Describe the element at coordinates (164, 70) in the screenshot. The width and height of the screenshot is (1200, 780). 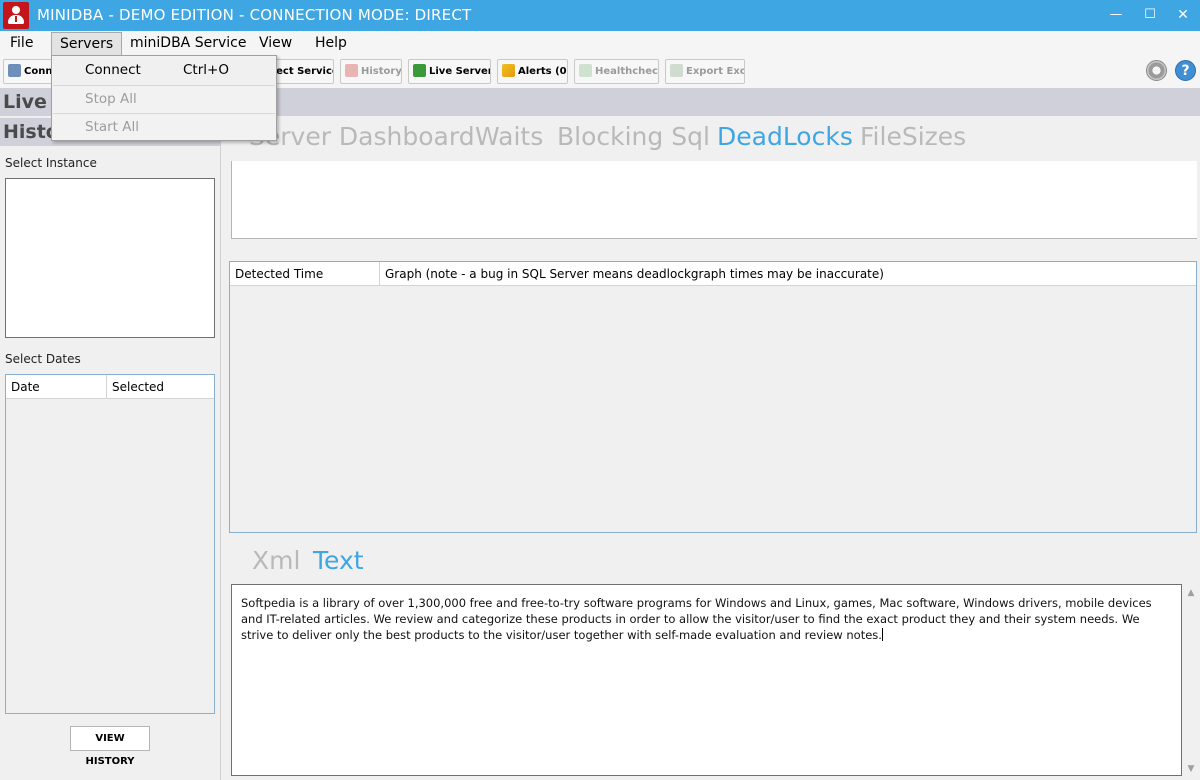
I see `menu-item-connect: Connect Ctrl+O` at that location.